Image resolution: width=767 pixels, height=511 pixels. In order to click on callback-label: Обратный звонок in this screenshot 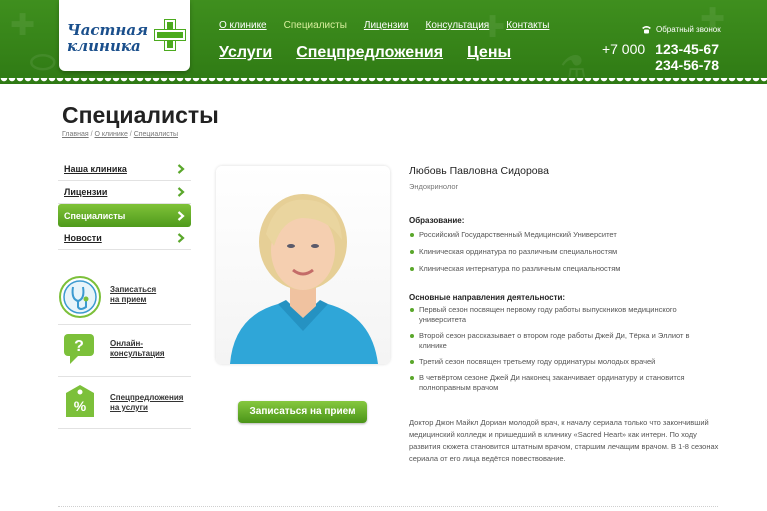, I will do `click(688, 29)`.